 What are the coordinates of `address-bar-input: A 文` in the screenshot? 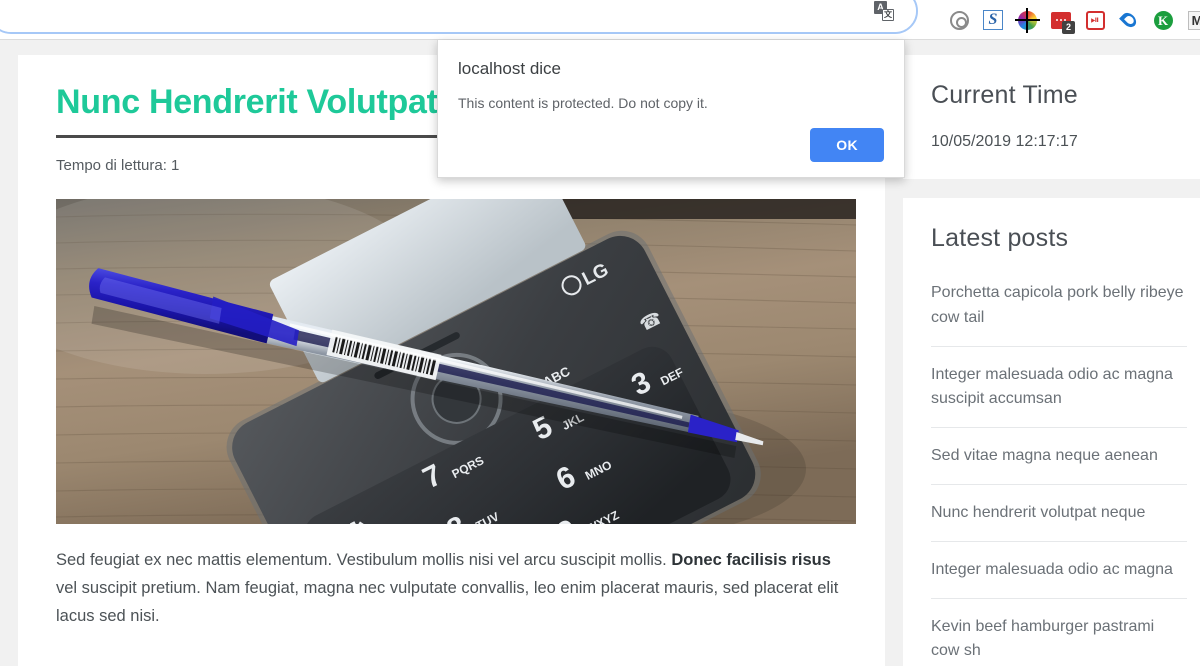 It's located at (458, 16).